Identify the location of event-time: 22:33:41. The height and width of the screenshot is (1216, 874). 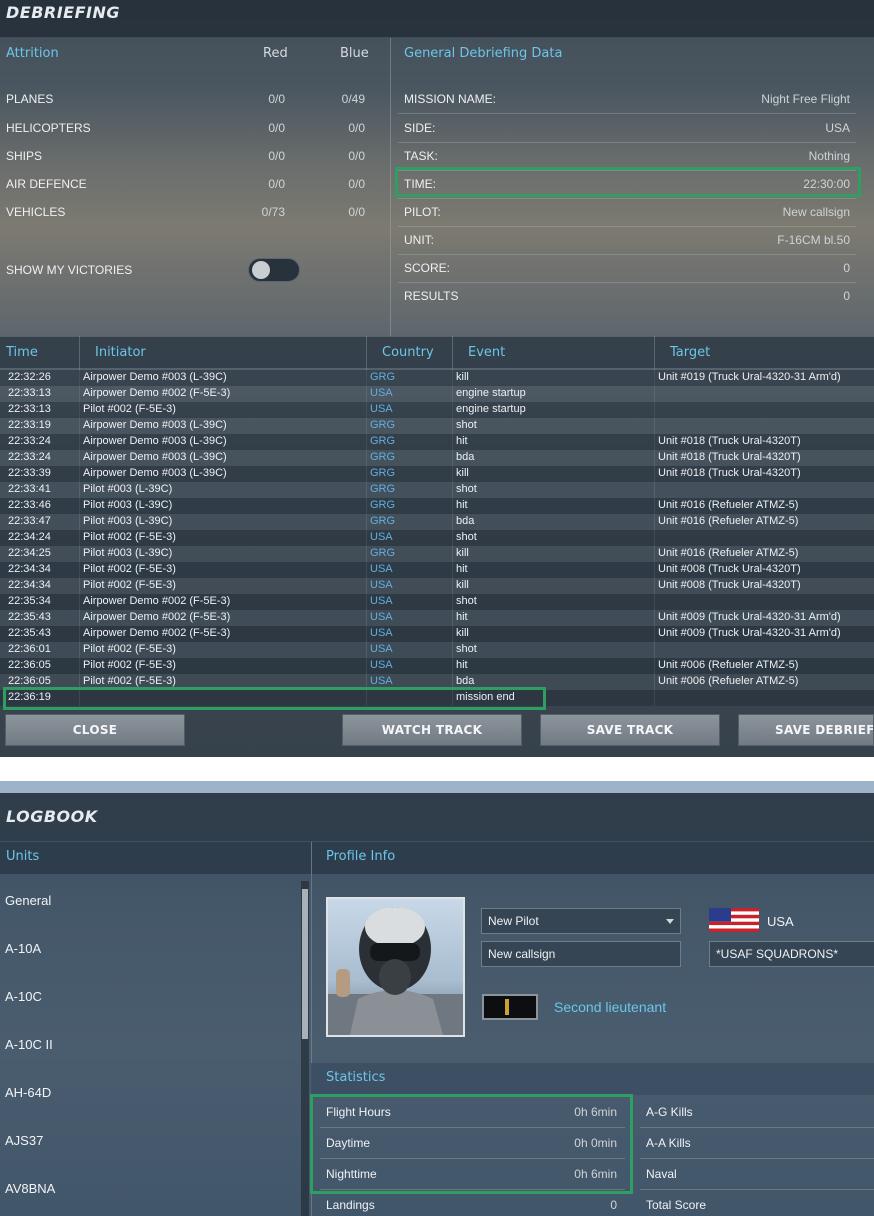
(29, 489).